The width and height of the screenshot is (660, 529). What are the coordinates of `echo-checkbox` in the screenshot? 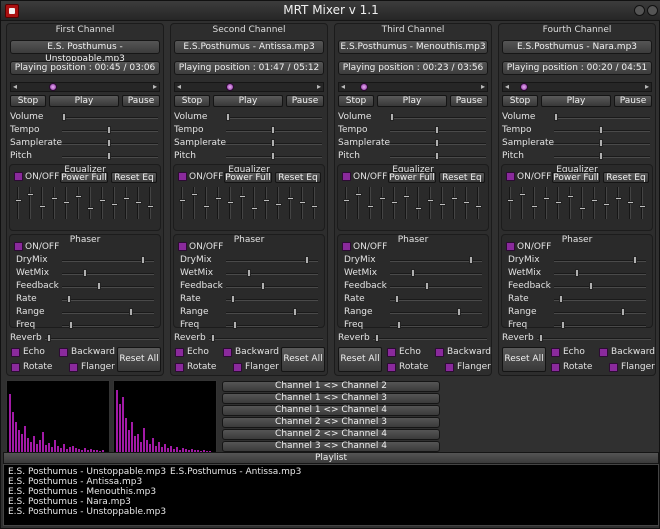 It's located at (179, 352).